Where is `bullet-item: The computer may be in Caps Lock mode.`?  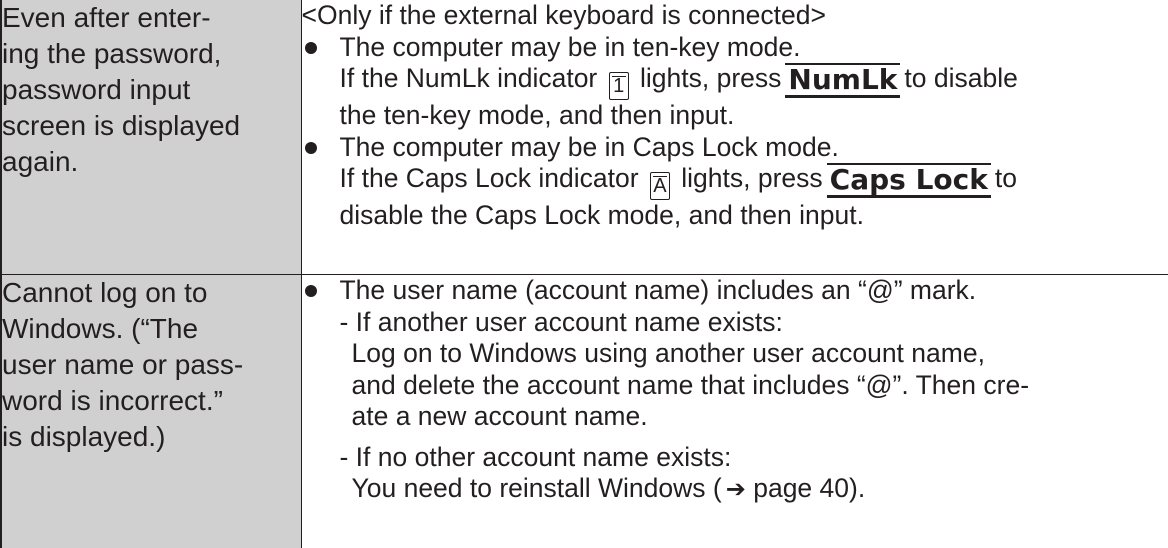 bullet-item: The computer may be in Caps Lock mode. is located at coordinates (735, 148).